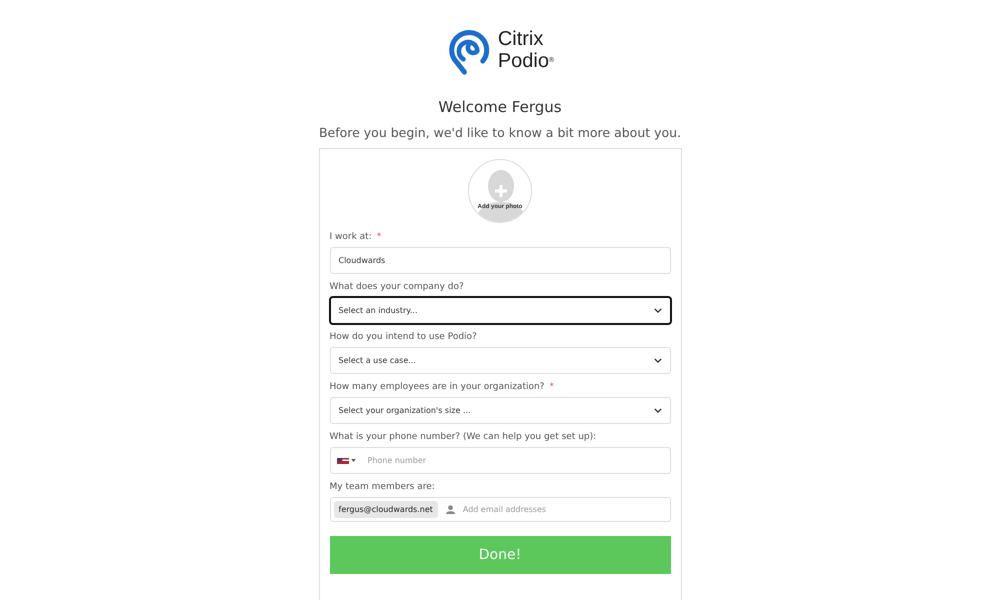 This screenshot has width=1000, height=600. What do you see at coordinates (463, 437) in the screenshot?
I see `field-label: What is your phone number? (We can help you get set up):` at bounding box center [463, 437].